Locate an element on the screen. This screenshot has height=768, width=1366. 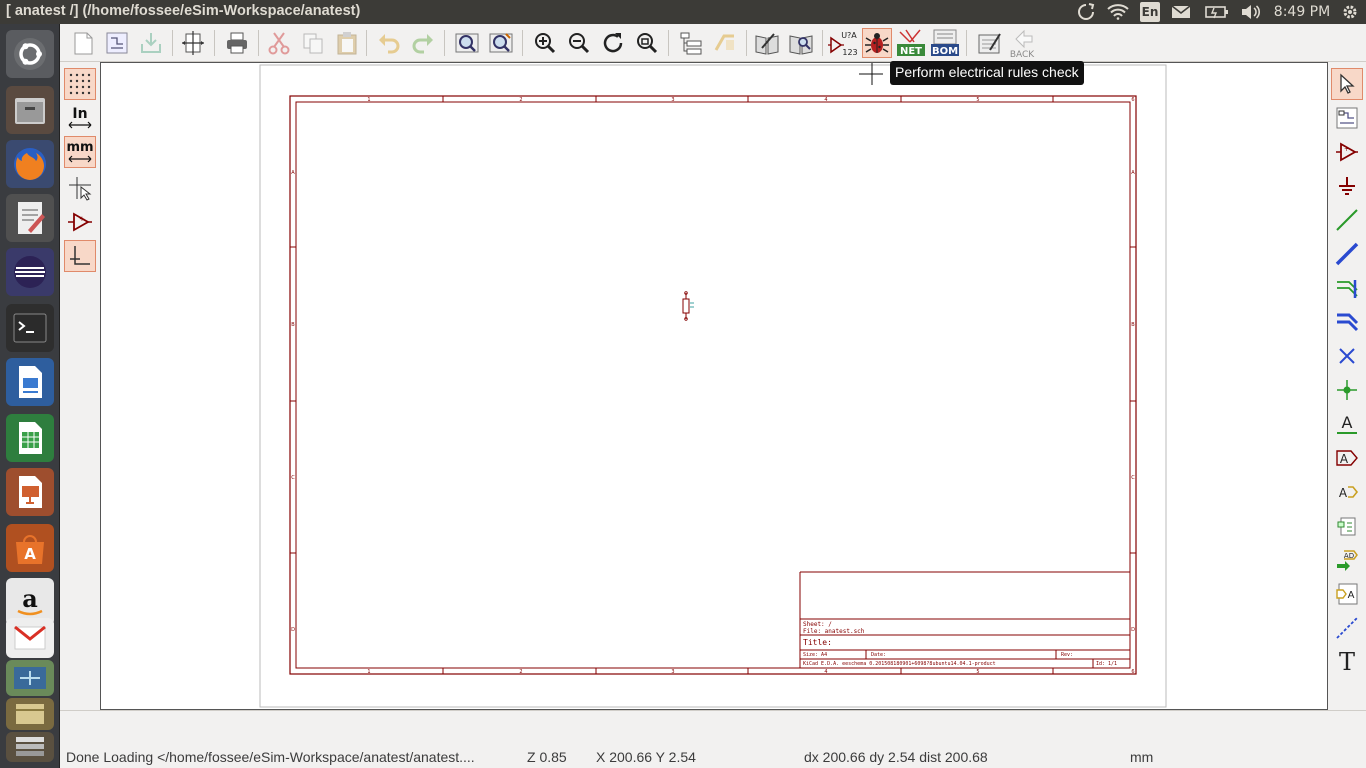
row-label-left: D is located at coordinates (293, 630).